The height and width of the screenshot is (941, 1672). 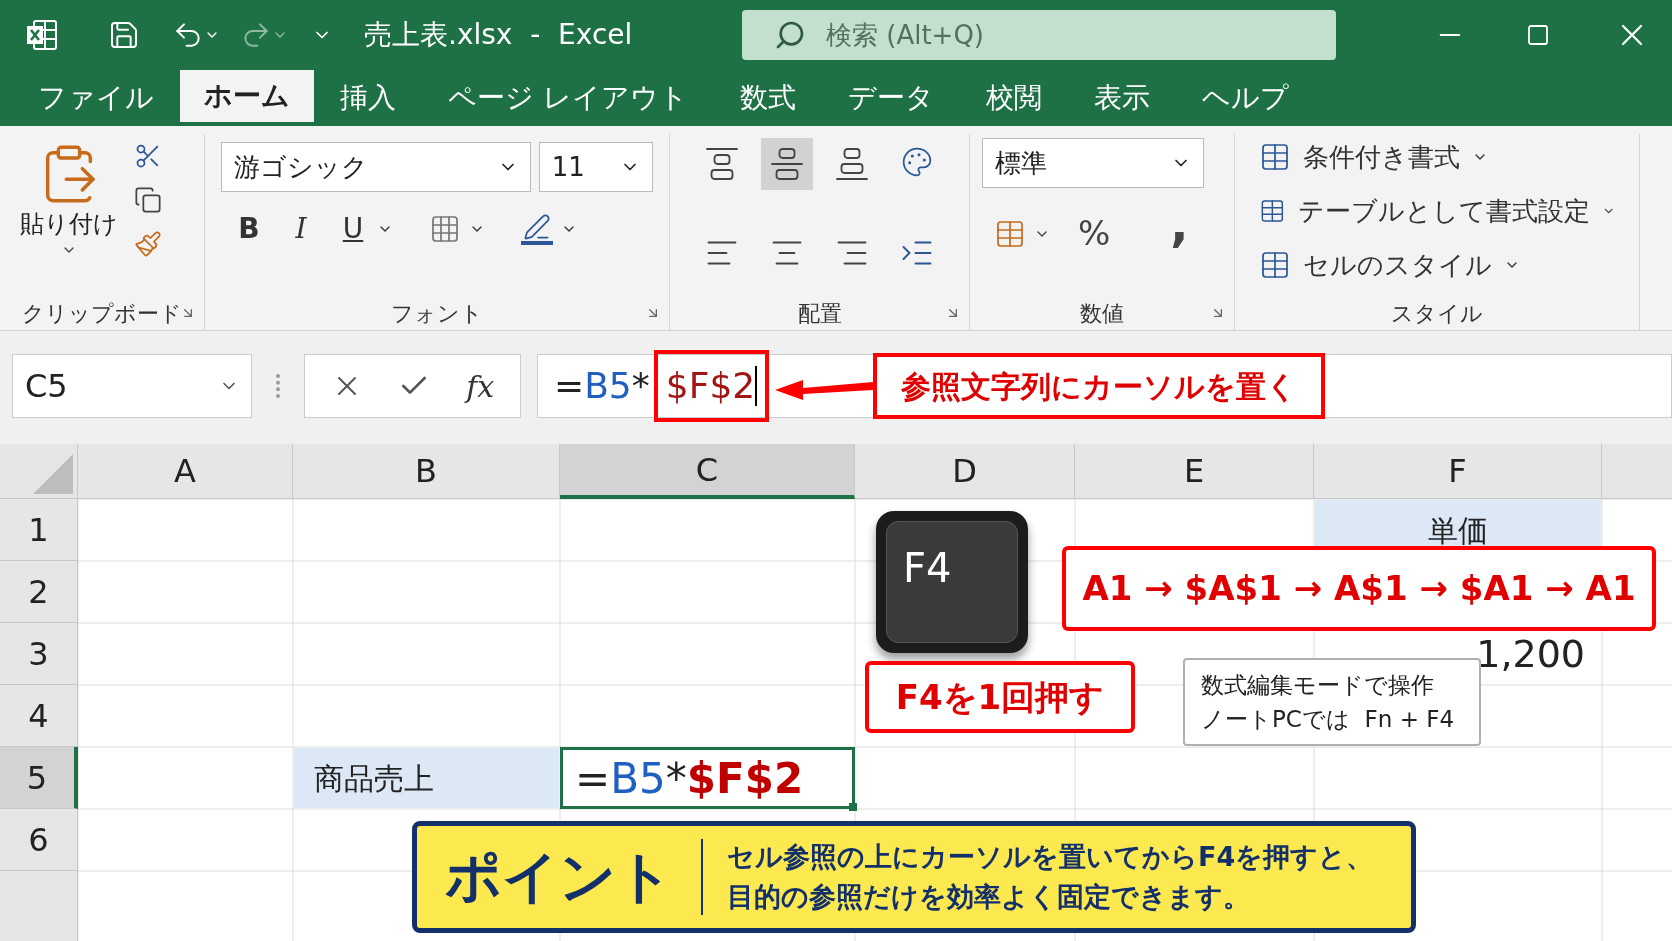 What do you see at coordinates (819, 313) in the screenshot?
I see `group-label: 配置` at bounding box center [819, 313].